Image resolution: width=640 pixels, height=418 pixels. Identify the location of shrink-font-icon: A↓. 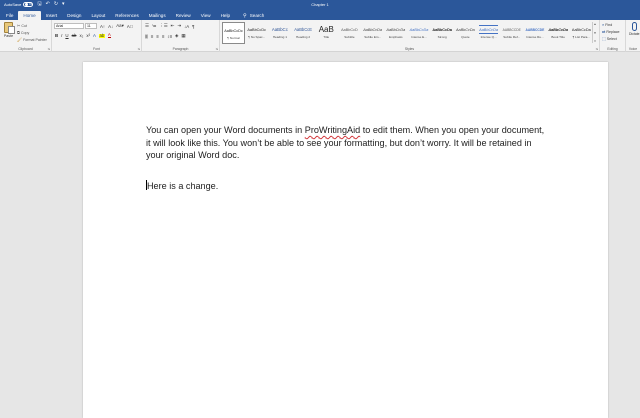
(110, 26).